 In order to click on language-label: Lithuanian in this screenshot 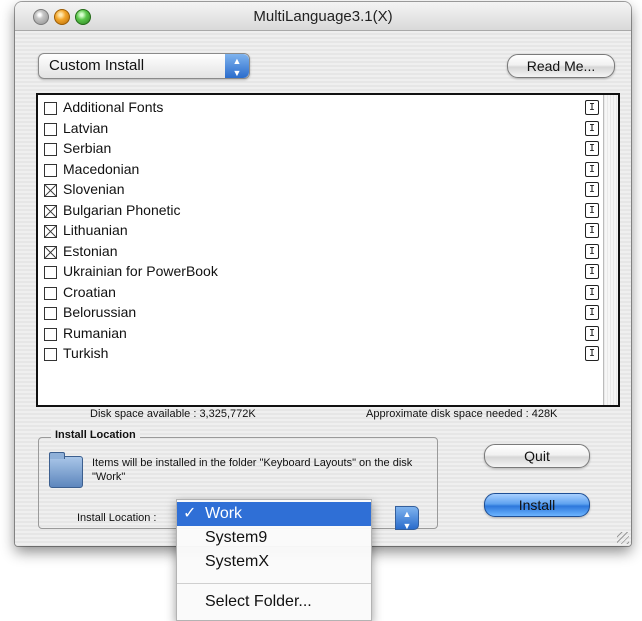, I will do `click(95, 230)`.